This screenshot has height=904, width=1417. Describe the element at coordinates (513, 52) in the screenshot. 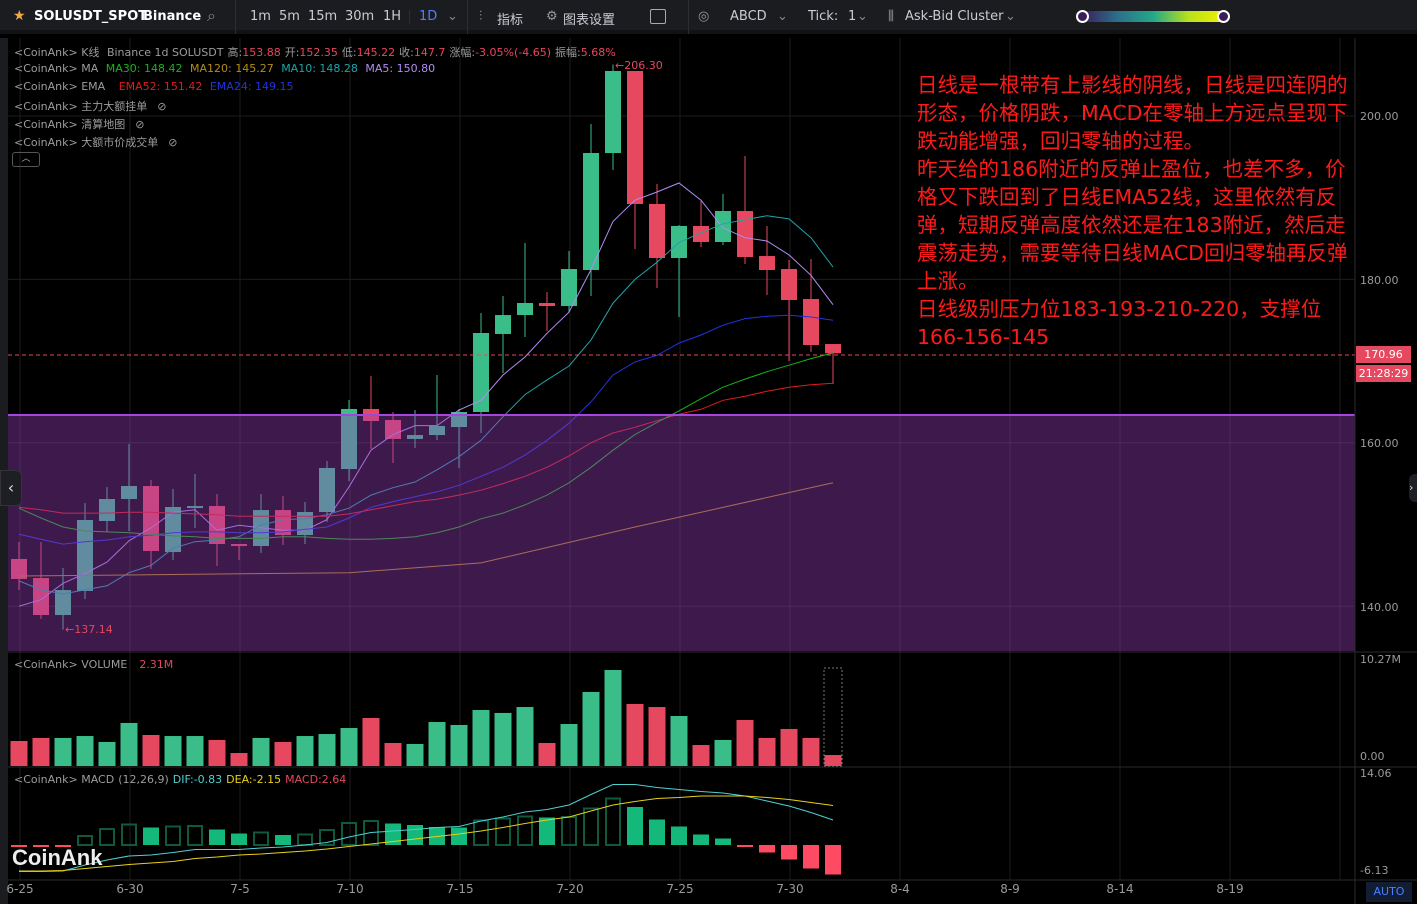

I see `change-value: -3.05%(-4.65)` at that location.